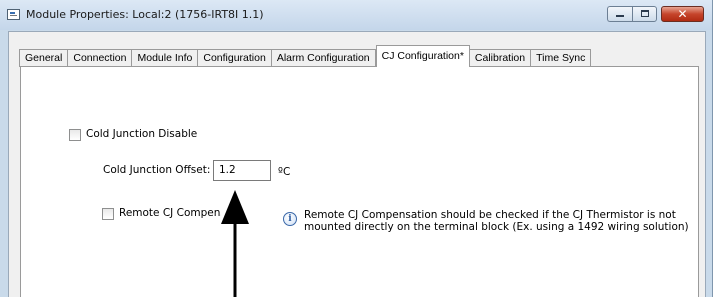 The width and height of the screenshot is (713, 297). I want to click on remote-cj-compensation-label: Remote CJ Compensation, so click(170, 213).